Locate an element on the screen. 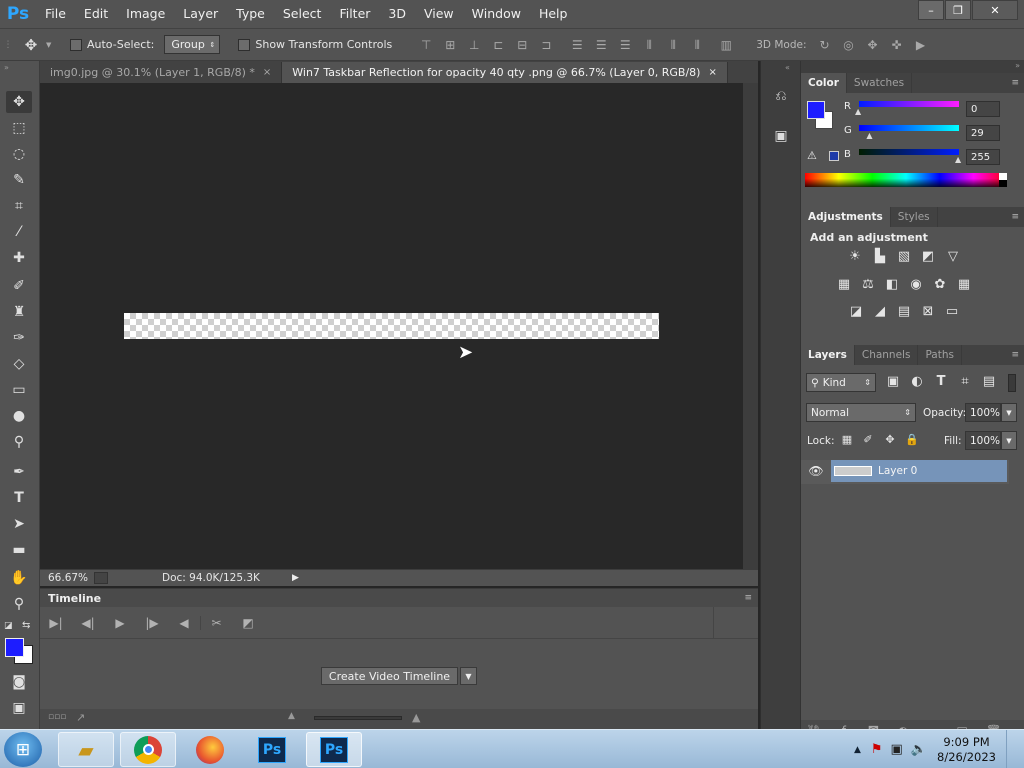 This screenshot has height=768, width=1024. tab-img0: img0.jpg @ 30.1% (Layer 1, RGB/8) * × is located at coordinates (161, 72).